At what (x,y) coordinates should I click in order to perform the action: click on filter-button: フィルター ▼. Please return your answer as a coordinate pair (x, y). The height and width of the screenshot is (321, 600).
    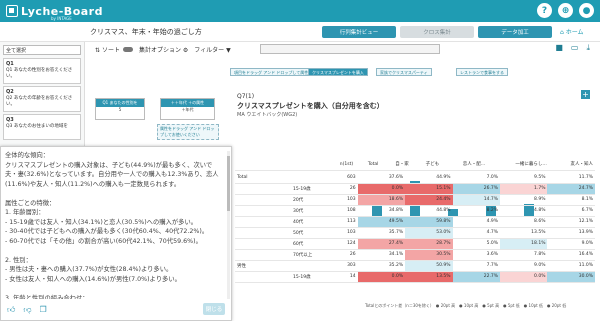
    Looking at the image, I should click on (212, 49).